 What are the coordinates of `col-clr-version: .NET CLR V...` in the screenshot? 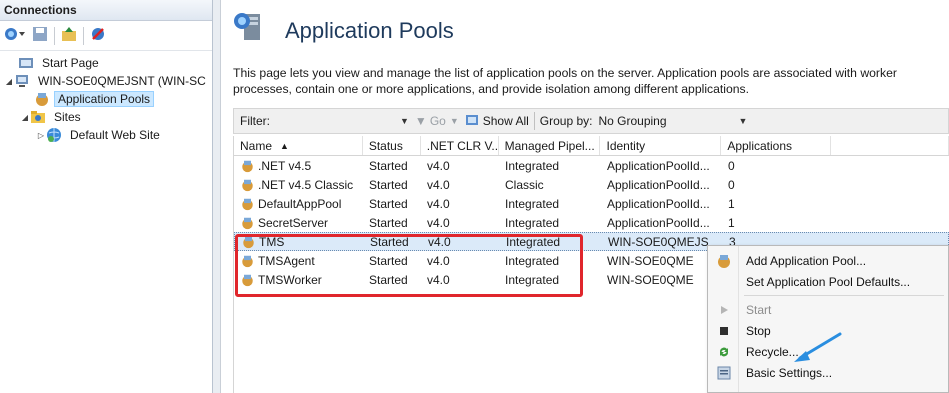 It's located at (460, 145).